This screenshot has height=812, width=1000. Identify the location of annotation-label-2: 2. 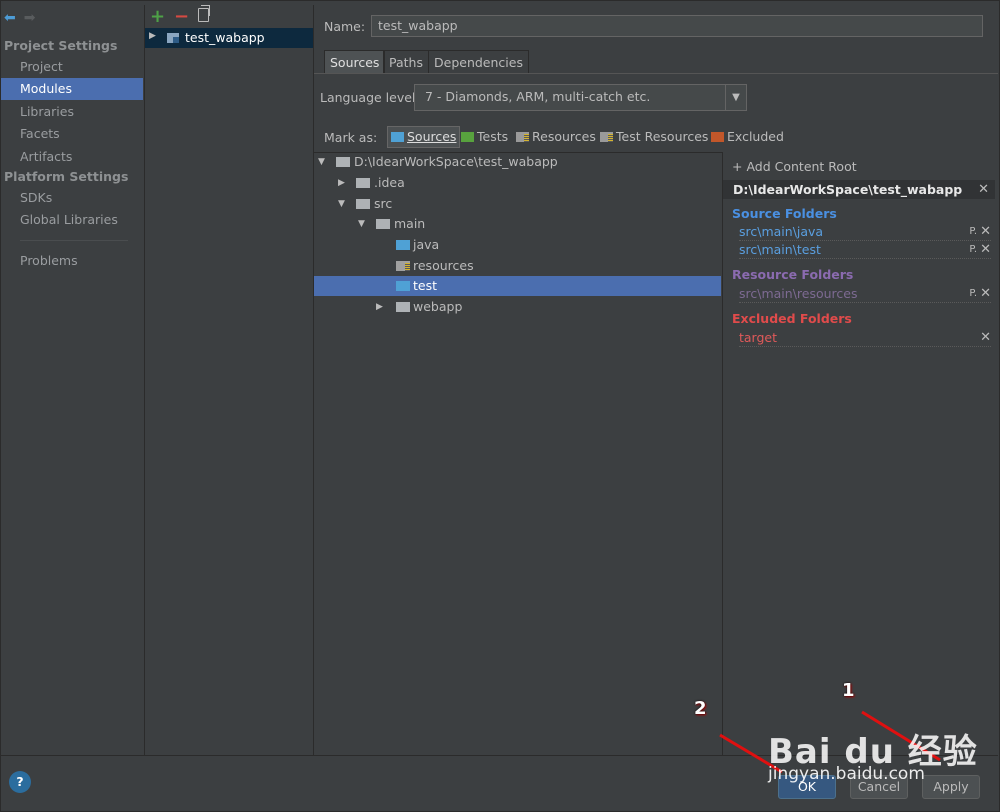
(700, 708).